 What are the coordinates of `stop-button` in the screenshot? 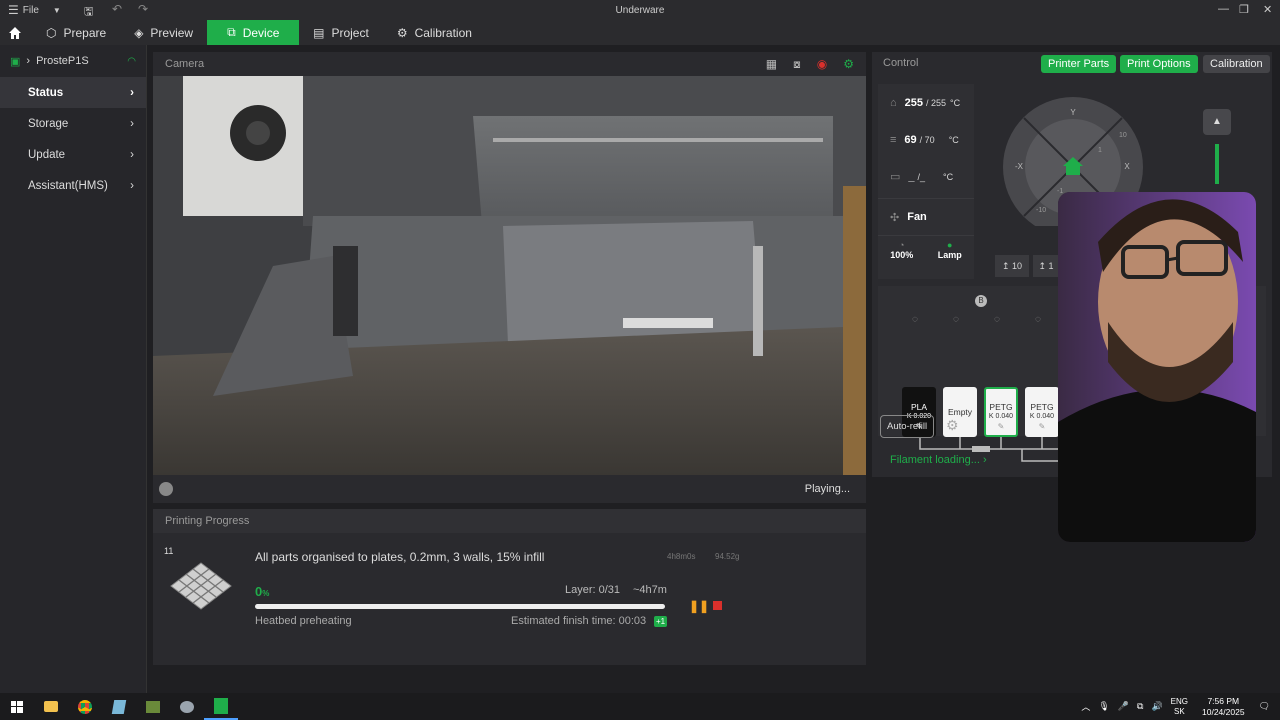 It's located at (717, 605).